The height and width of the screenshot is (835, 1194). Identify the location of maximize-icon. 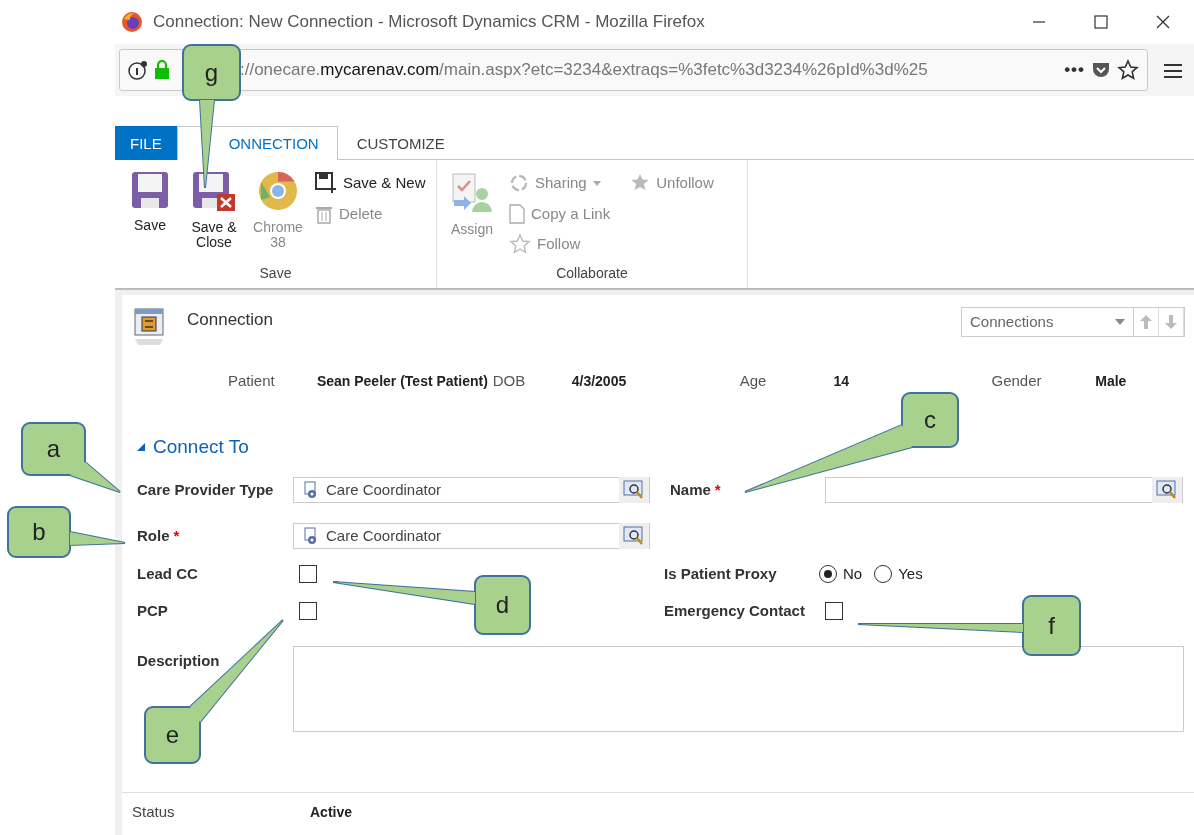
(1101, 22).